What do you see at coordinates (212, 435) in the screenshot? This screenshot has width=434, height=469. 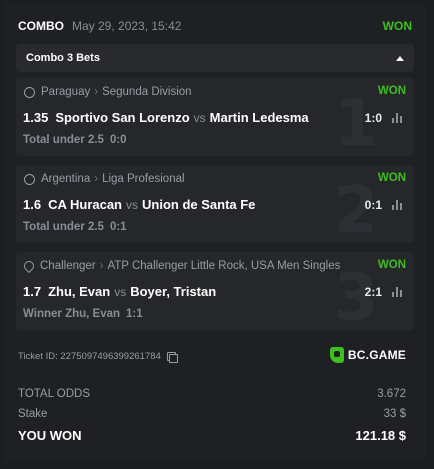 I see `payout-row: YOU WON 121.18 $` at bounding box center [212, 435].